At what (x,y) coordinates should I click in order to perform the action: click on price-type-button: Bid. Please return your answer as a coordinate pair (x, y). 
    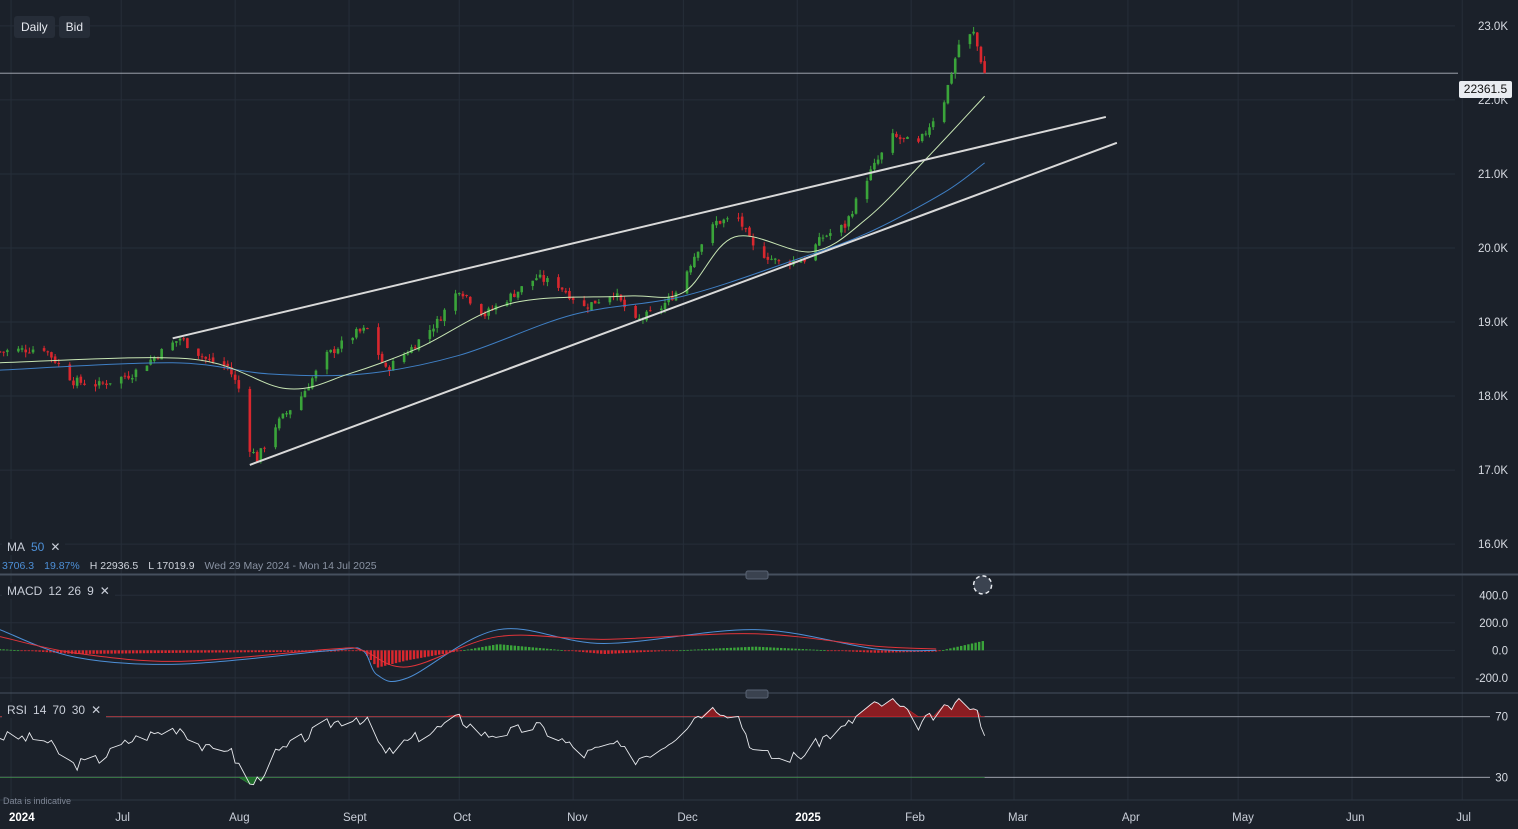
    Looking at the image, I should click on (74, 27).